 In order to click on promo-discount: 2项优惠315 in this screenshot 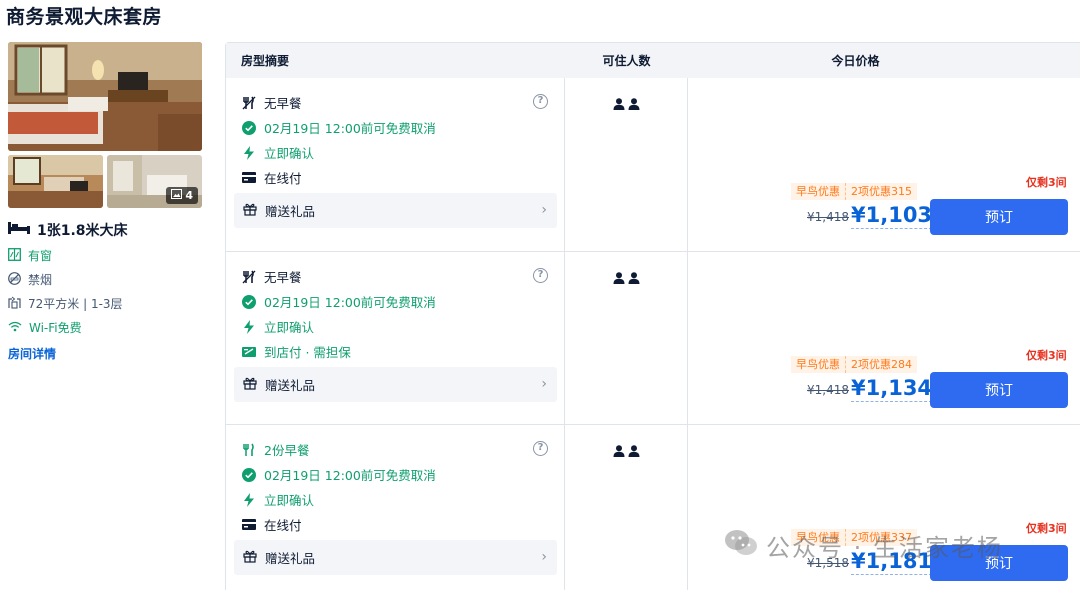, I will do `click(881, 191)`.